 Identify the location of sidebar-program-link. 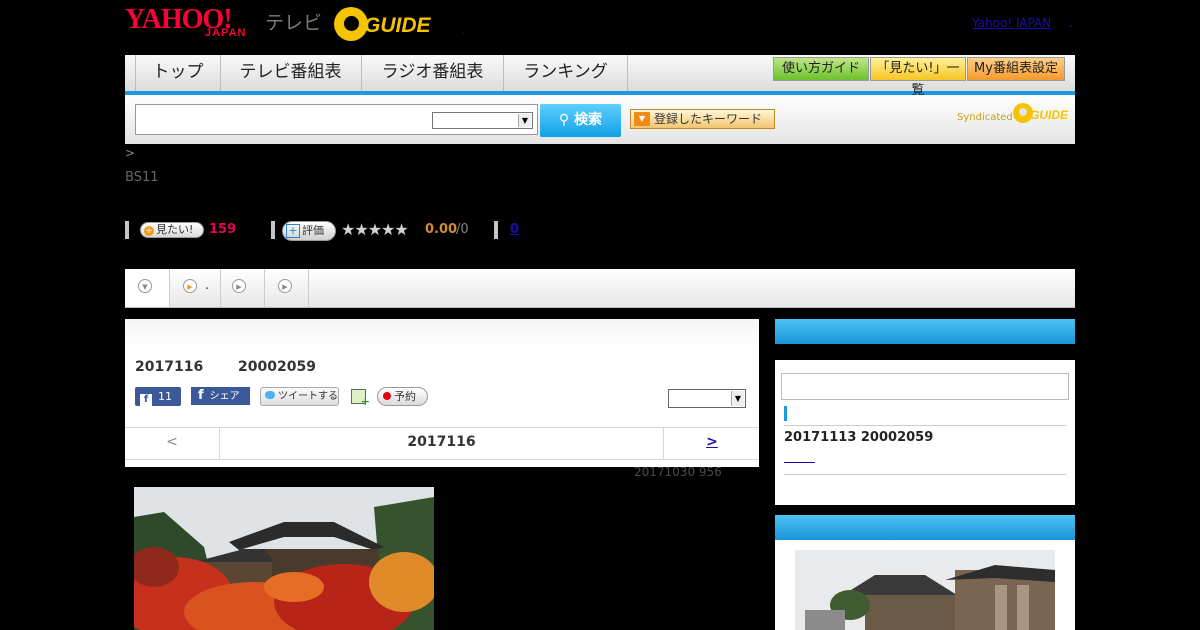
(799, 457).